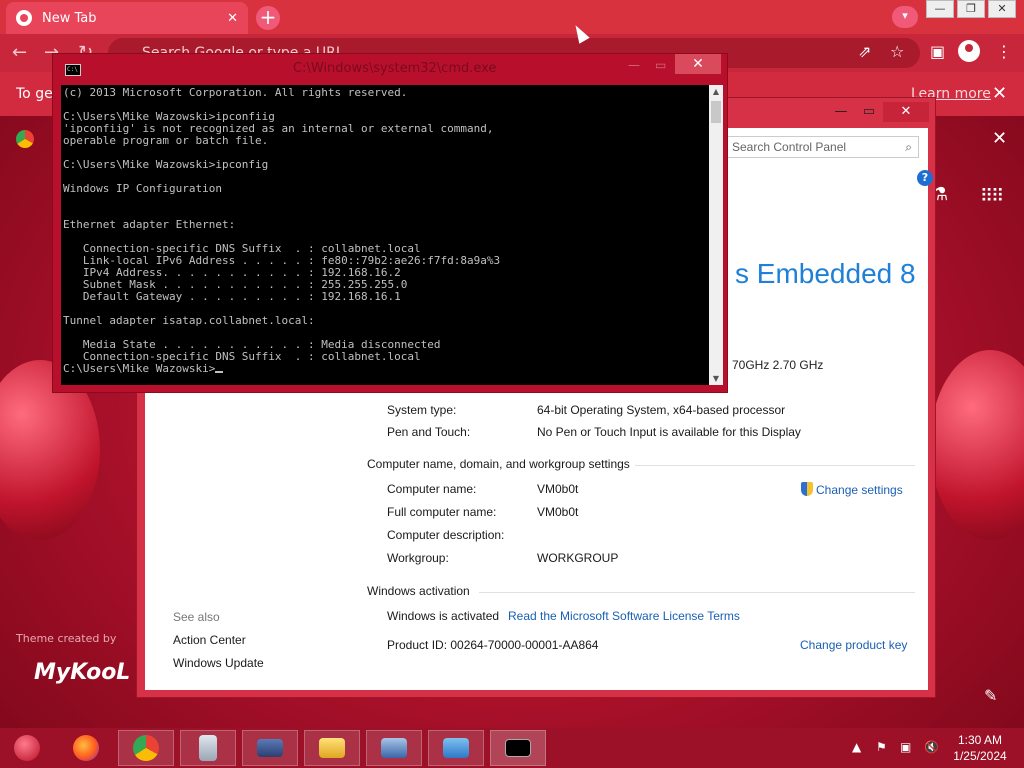 The height and width of the screenshot is (768, 1024). I want to click on section-windows-activation: Windows activation, so click(418, 591).